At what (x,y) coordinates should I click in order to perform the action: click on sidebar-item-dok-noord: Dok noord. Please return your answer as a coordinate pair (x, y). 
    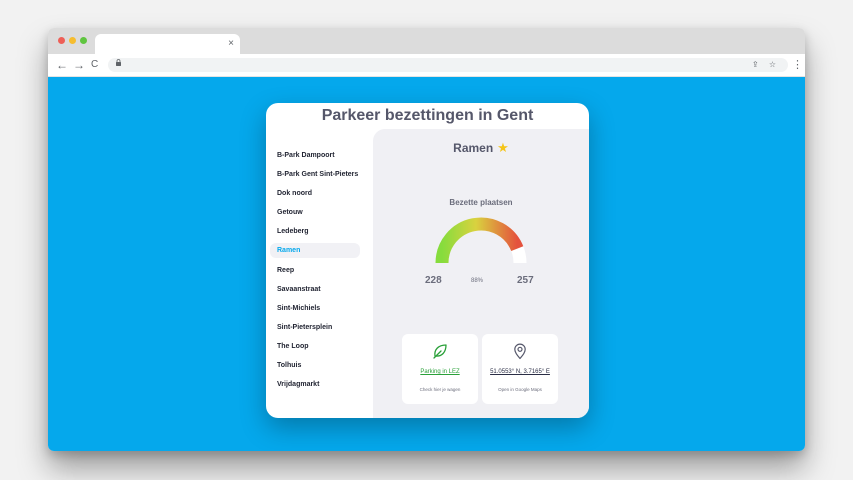
    Looking at the image, I should click on (315, 193).